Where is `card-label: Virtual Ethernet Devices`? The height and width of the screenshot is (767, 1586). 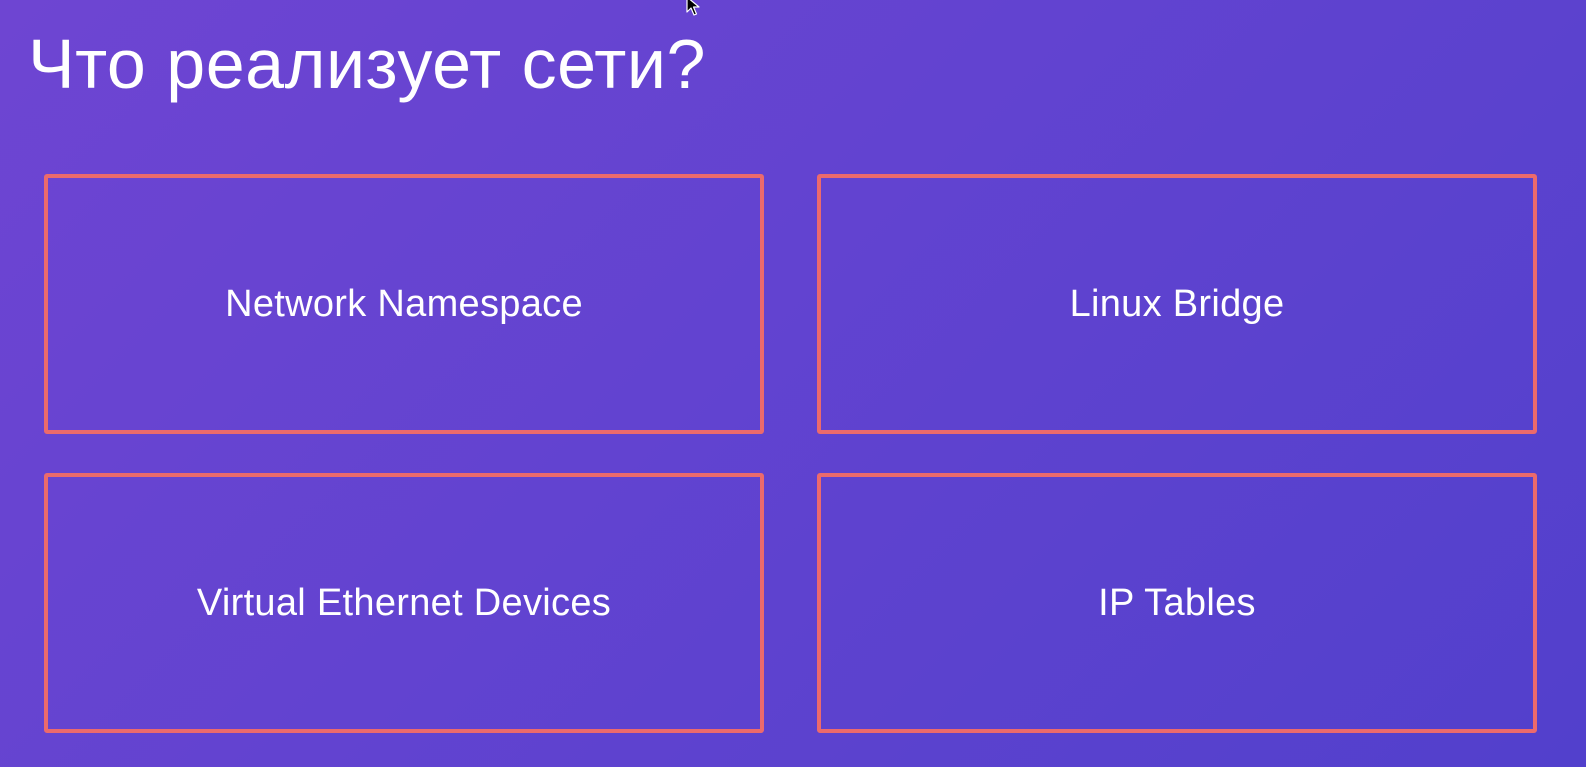
card-label: Virtual Ethernet Devices is located at coordinates (404, 602).